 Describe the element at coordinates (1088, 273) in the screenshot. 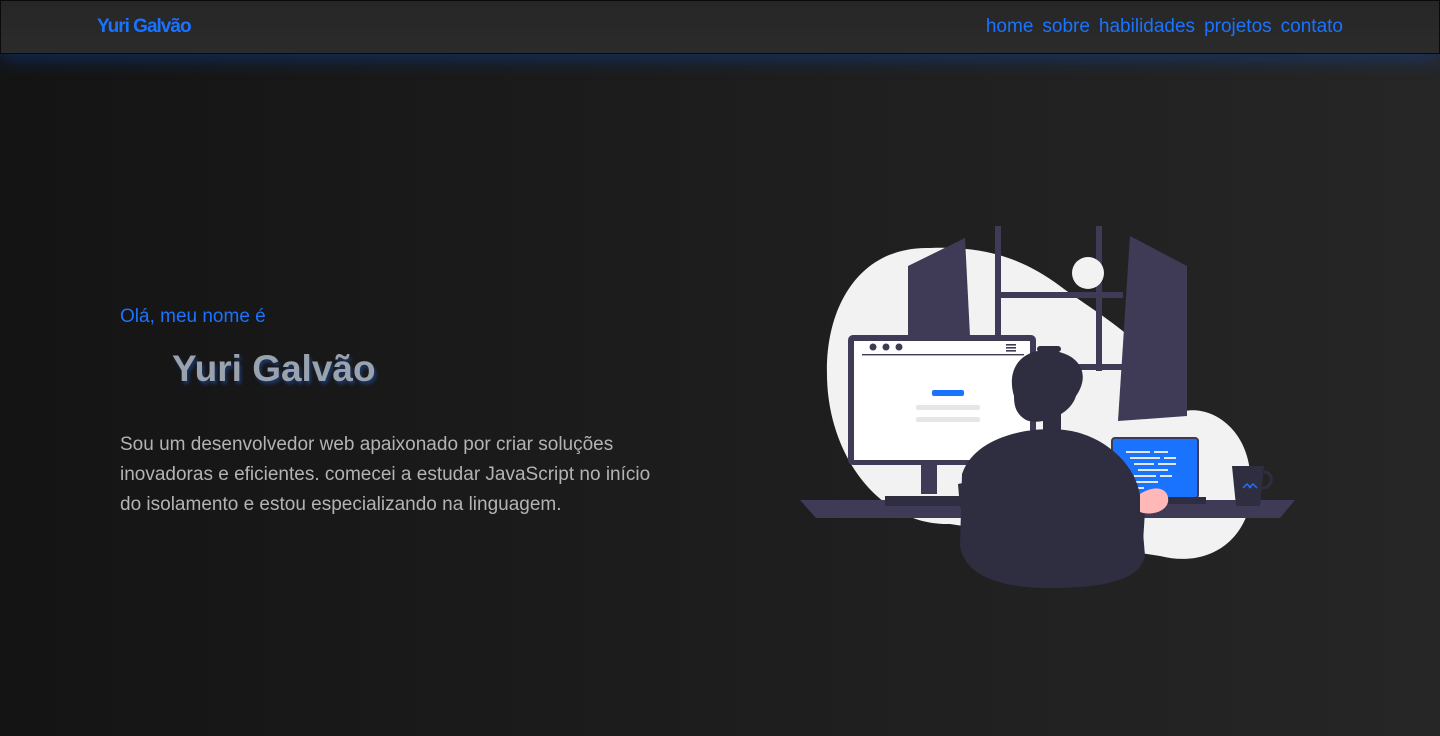

I see `moon-circle` at that location.